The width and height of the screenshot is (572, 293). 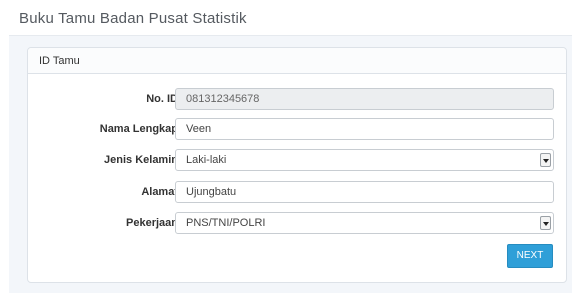 I want to click on row-pekerjaan: Pekerjaan PNS/TNI/POLRI, so click(x=298, y=223).